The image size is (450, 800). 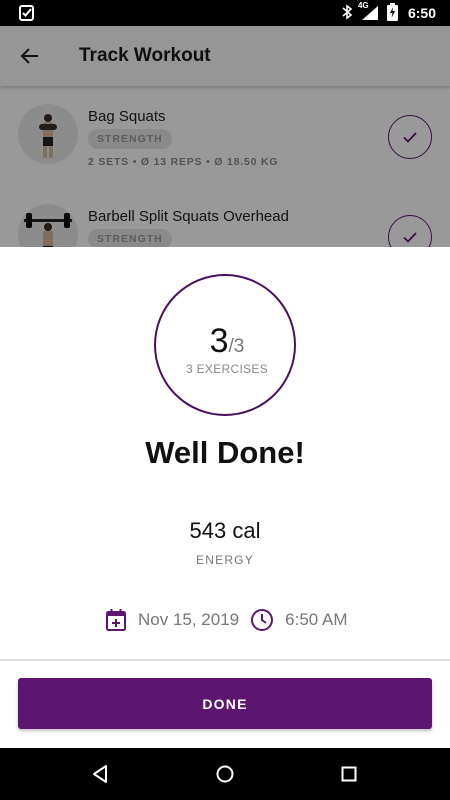 What do you see at coordinates (225, 703) in the screenshot?
I see `done-button: DONE` at bounding box center [225, 703].